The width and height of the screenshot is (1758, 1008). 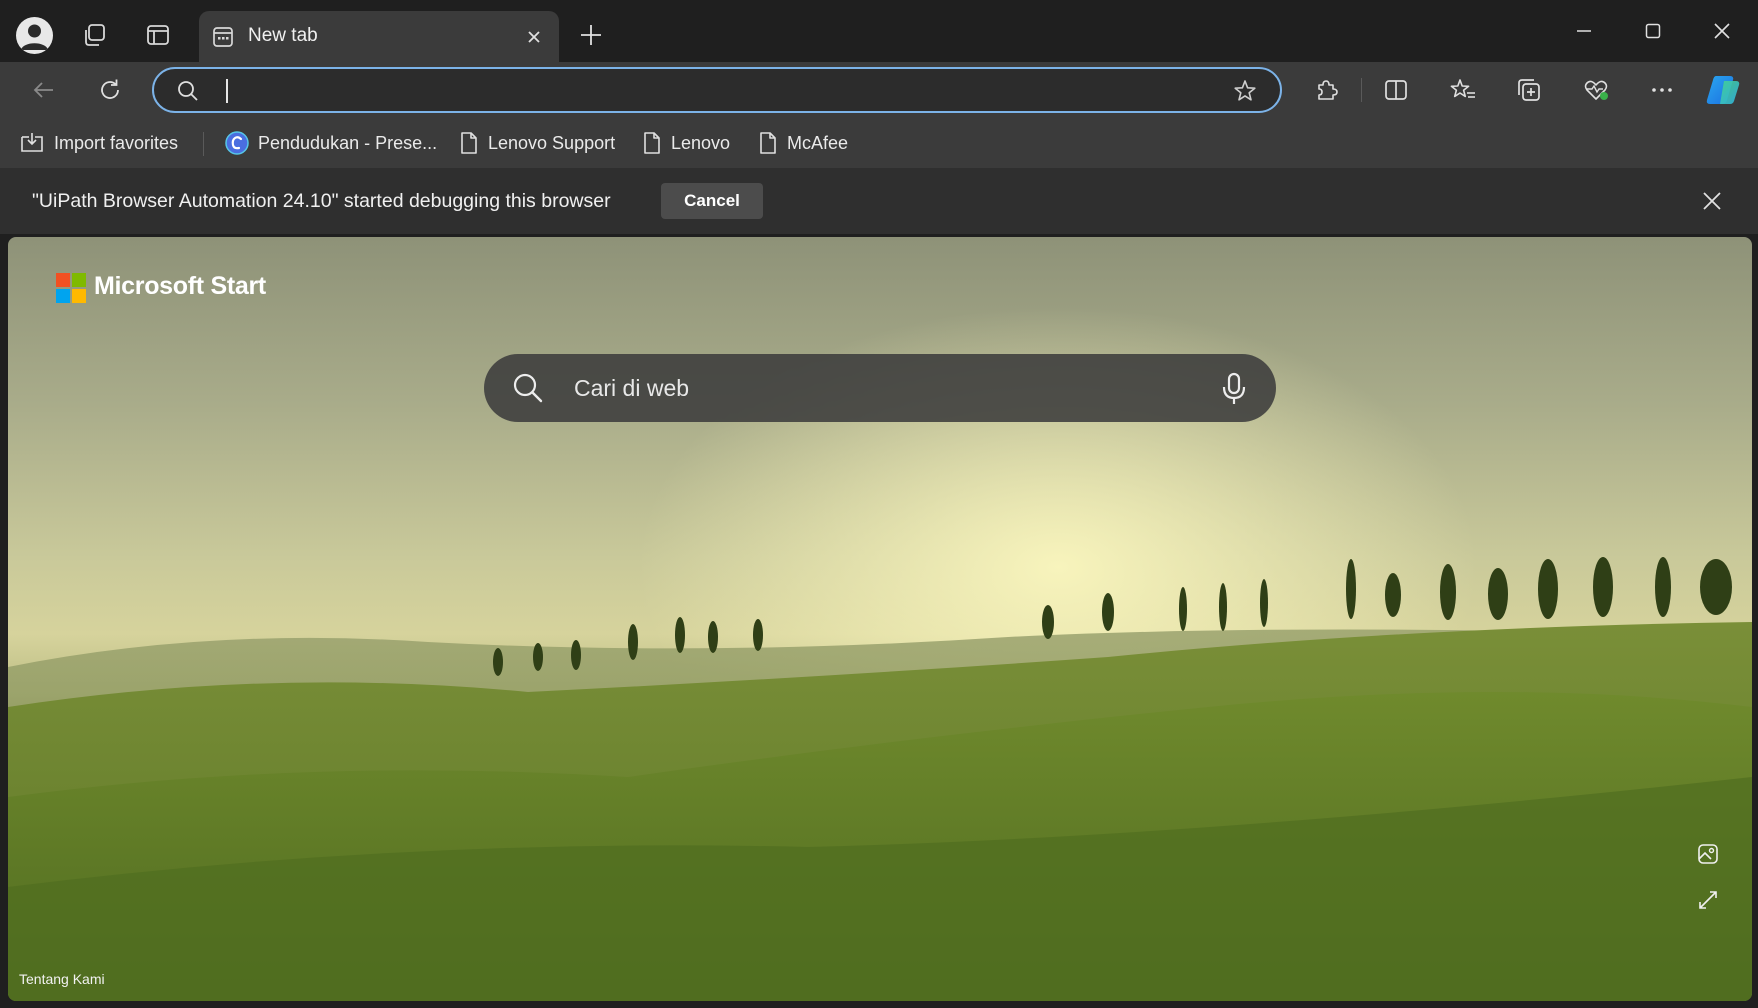 I want to click on split-screen-icon, so click(x=1396, y=90).